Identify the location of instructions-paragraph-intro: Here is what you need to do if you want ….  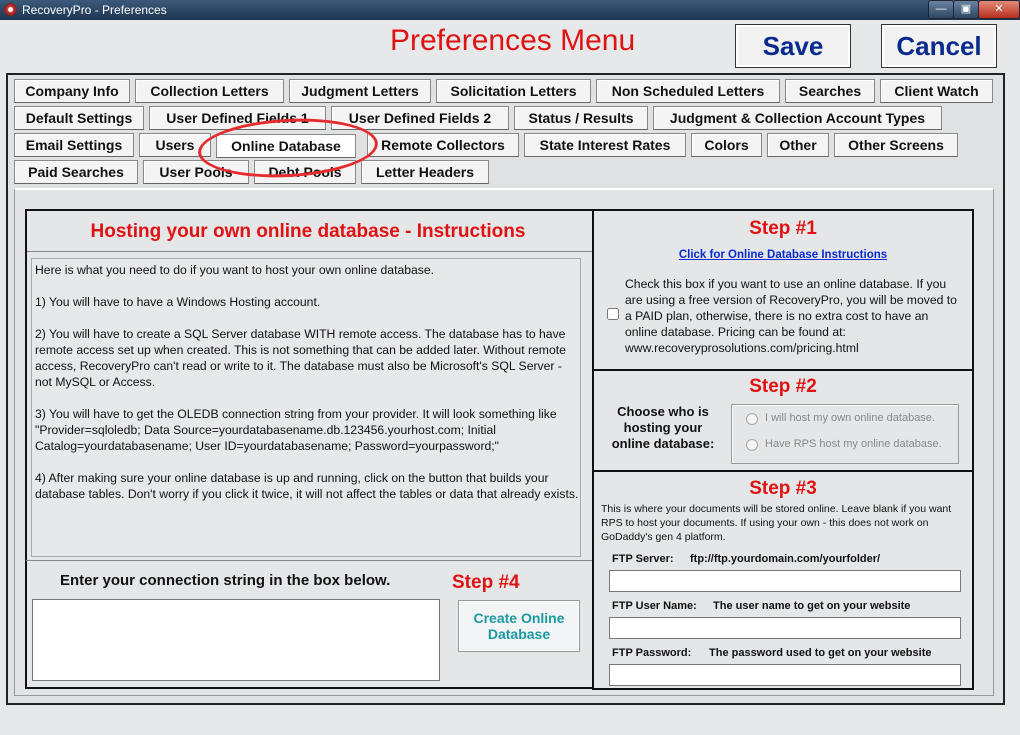
(235, 270).